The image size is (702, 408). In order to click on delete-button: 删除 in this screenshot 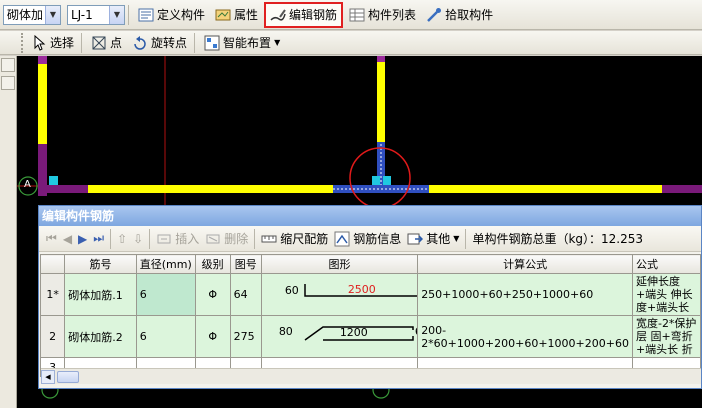, I will do `click(226, 239)`.